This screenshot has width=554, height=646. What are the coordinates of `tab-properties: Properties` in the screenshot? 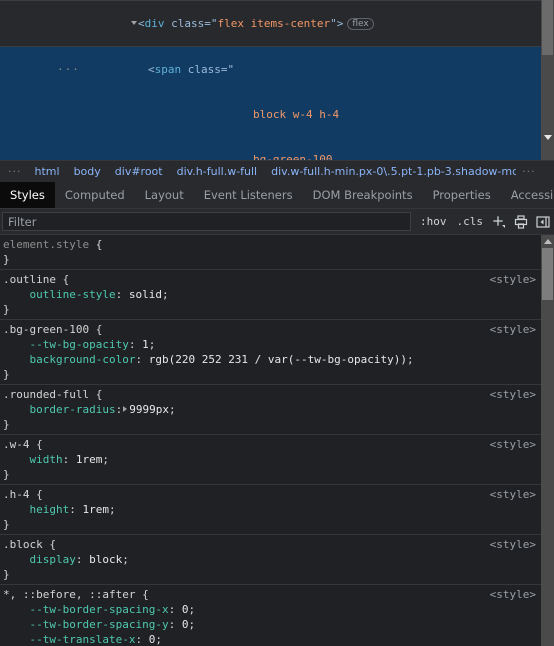 It's located at (462, 195).